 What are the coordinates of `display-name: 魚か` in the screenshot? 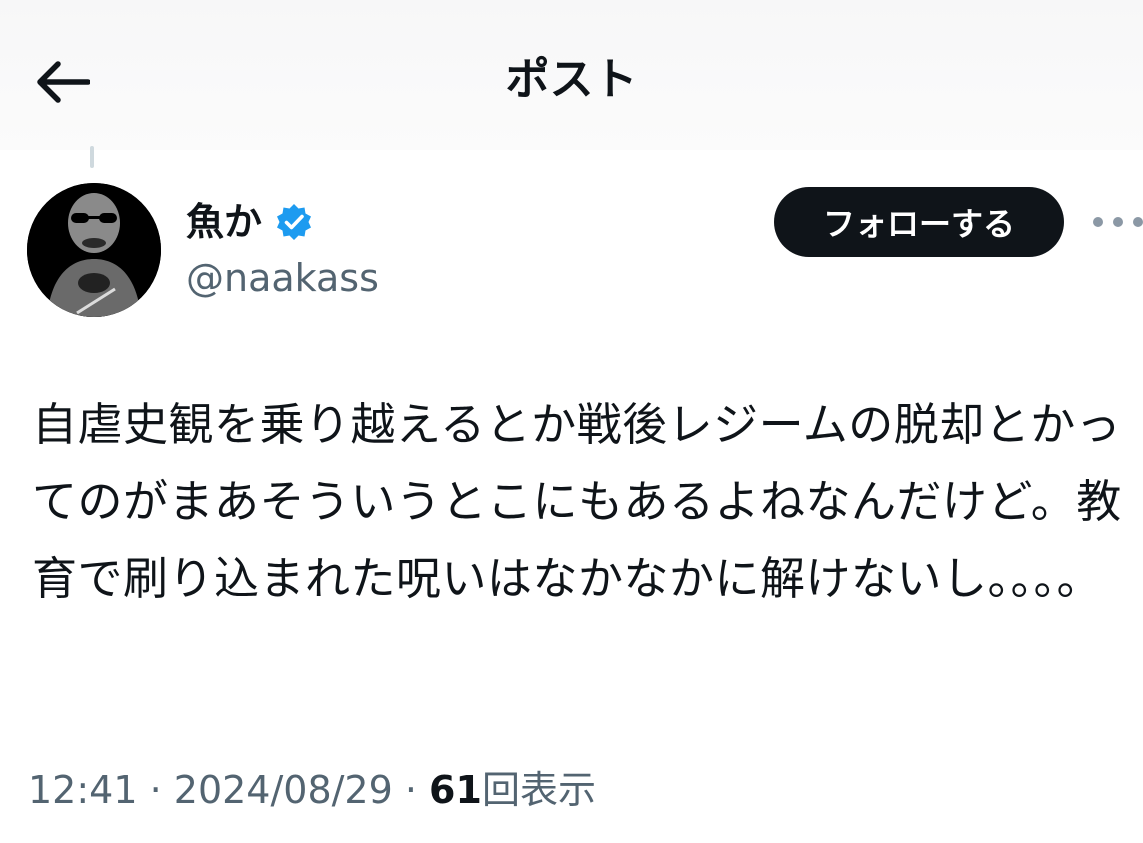 It's located at (224, 222).